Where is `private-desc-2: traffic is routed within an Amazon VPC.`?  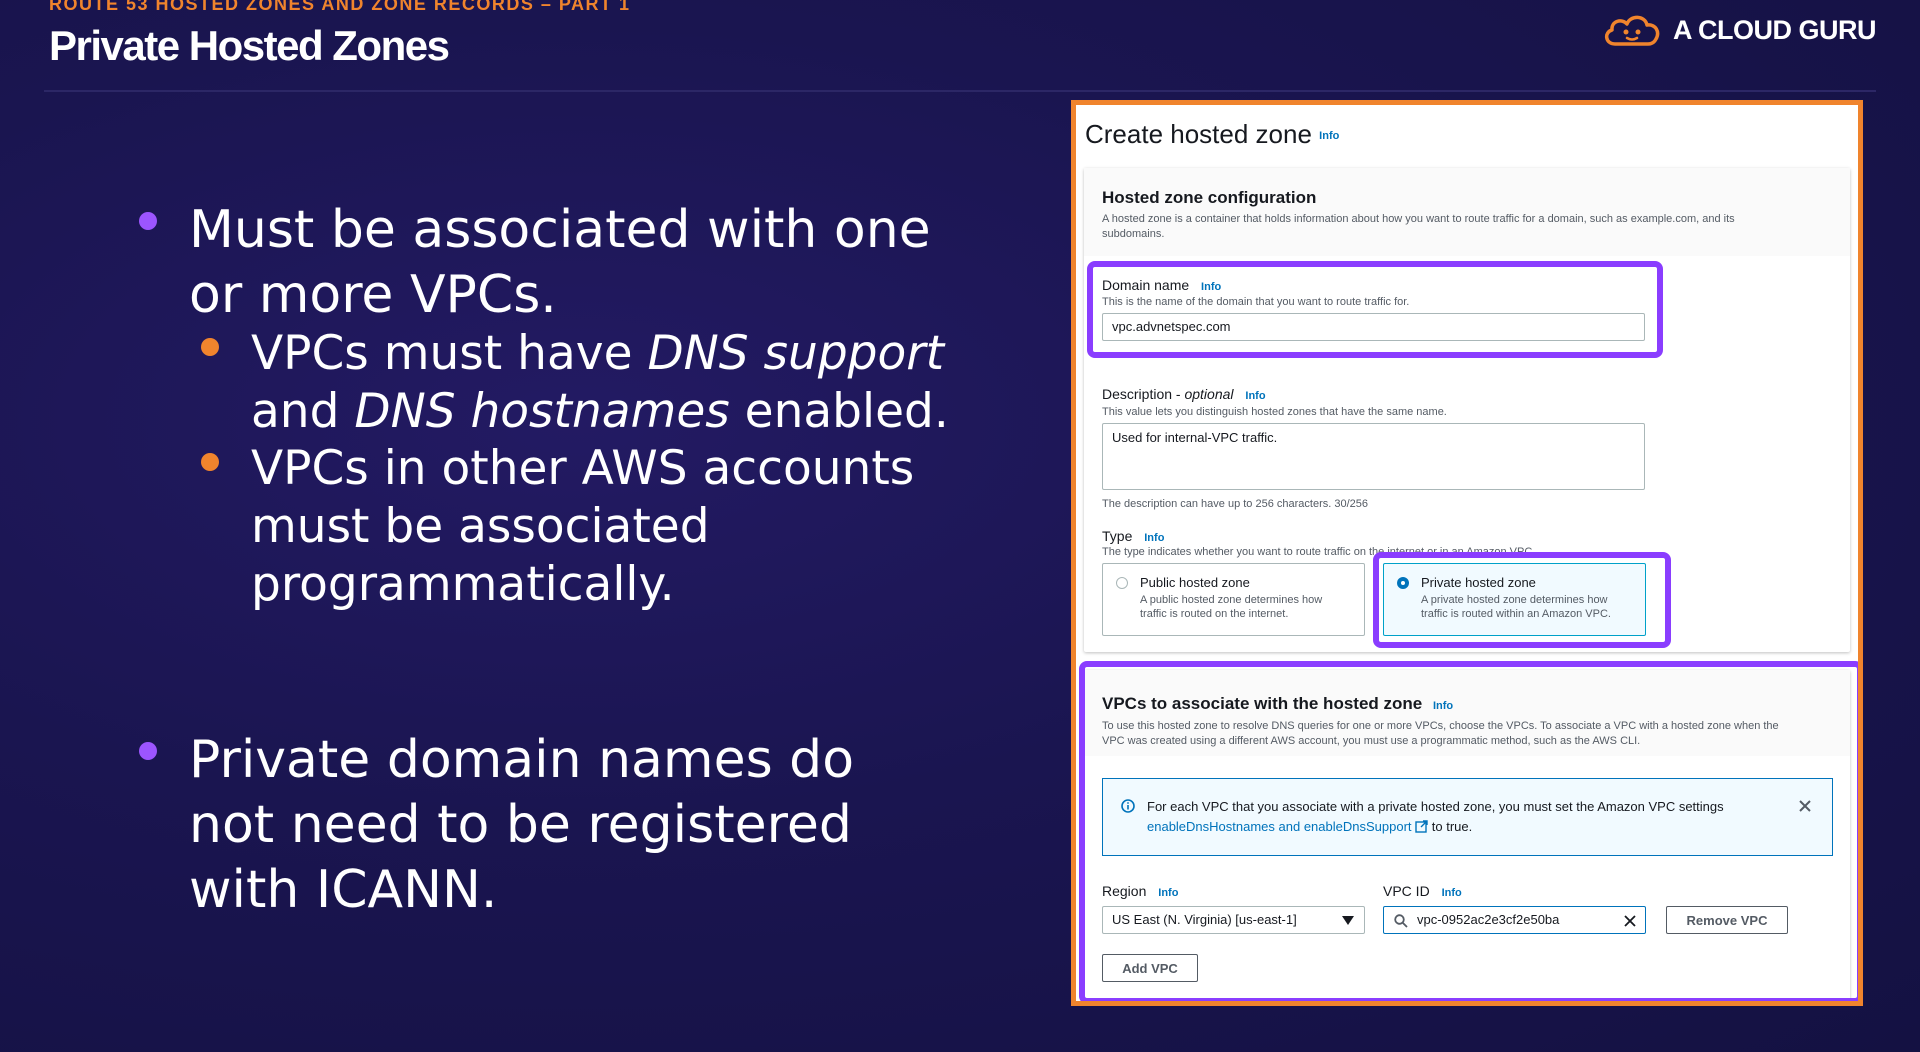 private-desc-2: traffic is routed within an Amazon VPC. is located at coordinates (1516, 614).